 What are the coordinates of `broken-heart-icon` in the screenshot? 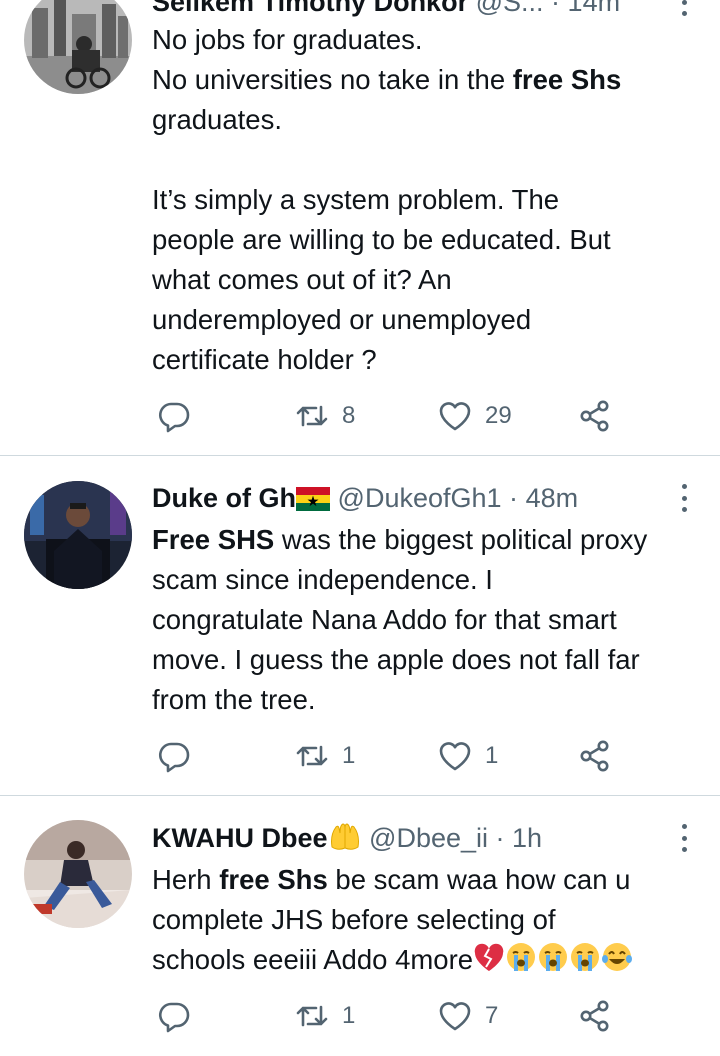 It's located at (489, 963).